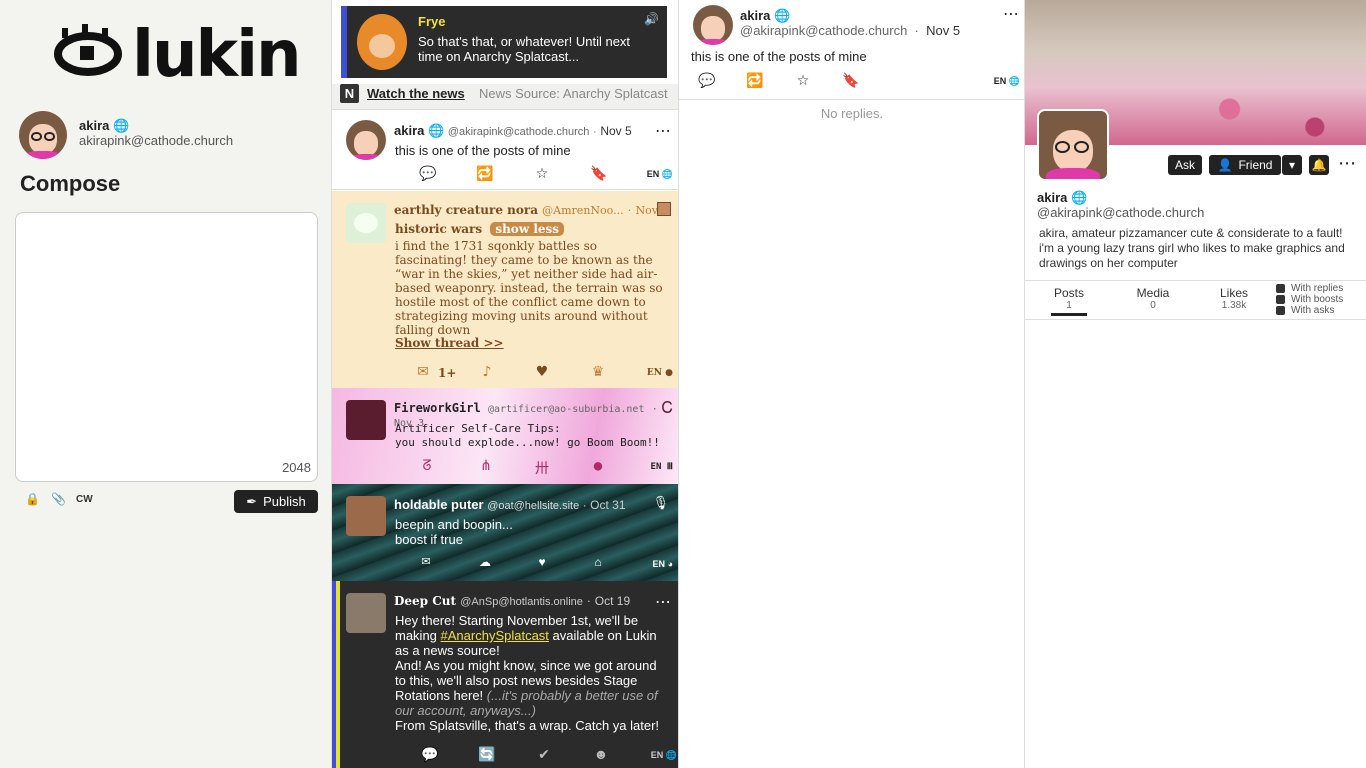 The height and width of the screenshot is (768, 1366). I want to click on lukin-logo: lukin, so click(177, 55).